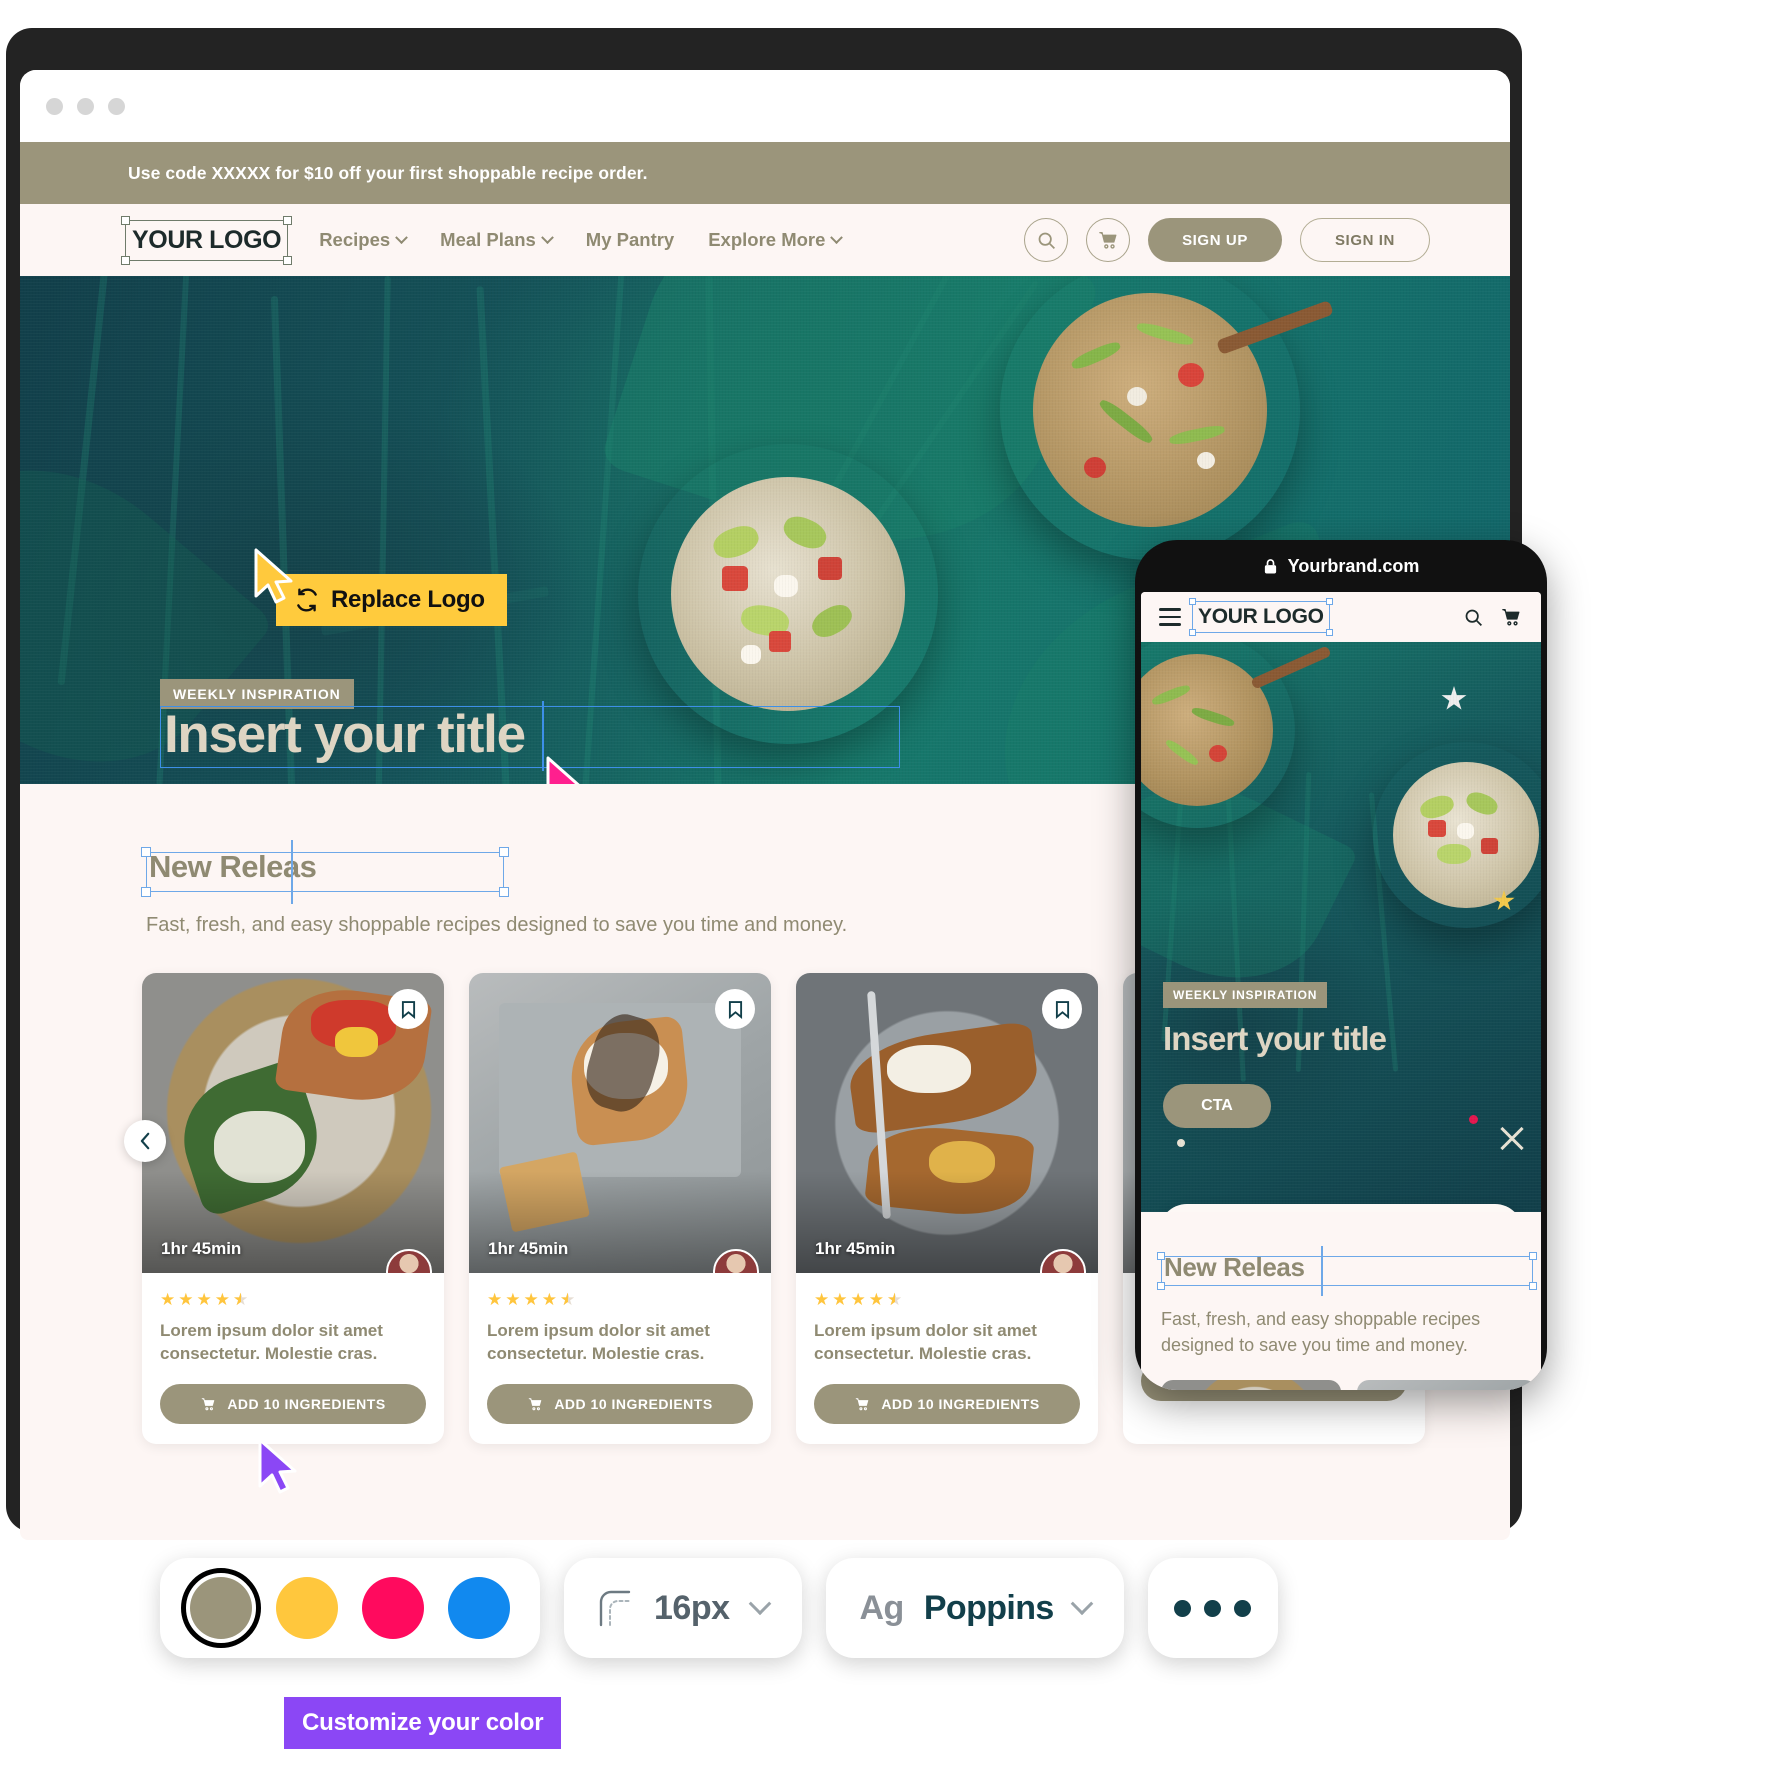 This screenshot has width=1766, height=1766. Describe the element at coordinates (325, 872) in the screenshot. I see `section-heading-selection: New Releas` at that location.